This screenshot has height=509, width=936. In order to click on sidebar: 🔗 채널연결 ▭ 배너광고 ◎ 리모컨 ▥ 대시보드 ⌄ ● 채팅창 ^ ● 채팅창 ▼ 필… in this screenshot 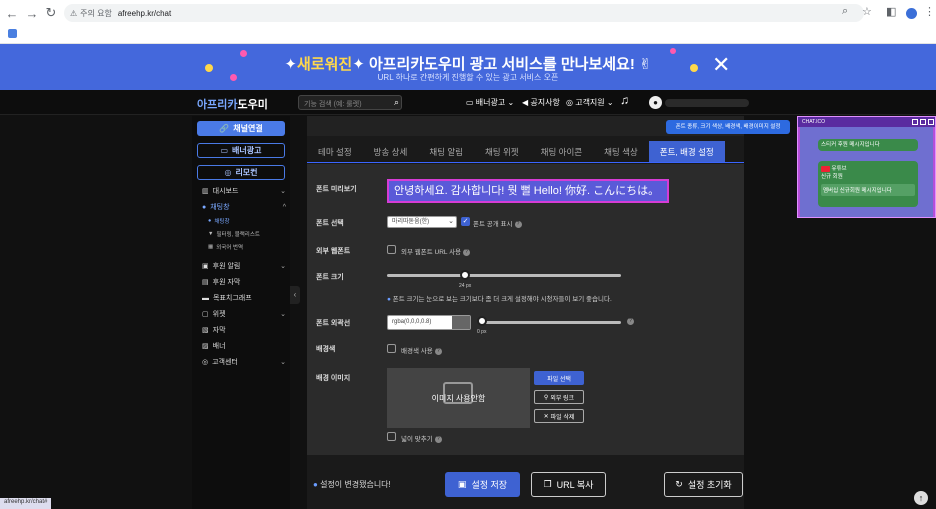, I will do `click(241, 312)`.